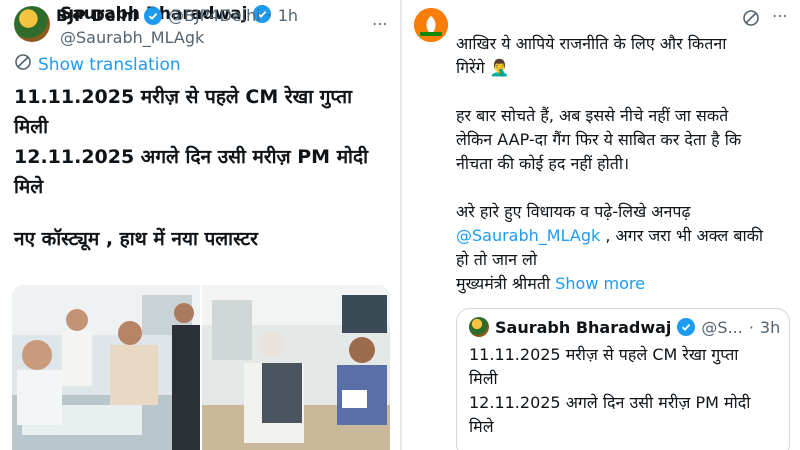 Image resolution: width=800 pixels, height=450 pixels. What do you see at coordinates (543, 163) in the screenshot?
I see `tweet-line: नीचता की कोई हद नहीं होती।` at bounding box center [543, 163].